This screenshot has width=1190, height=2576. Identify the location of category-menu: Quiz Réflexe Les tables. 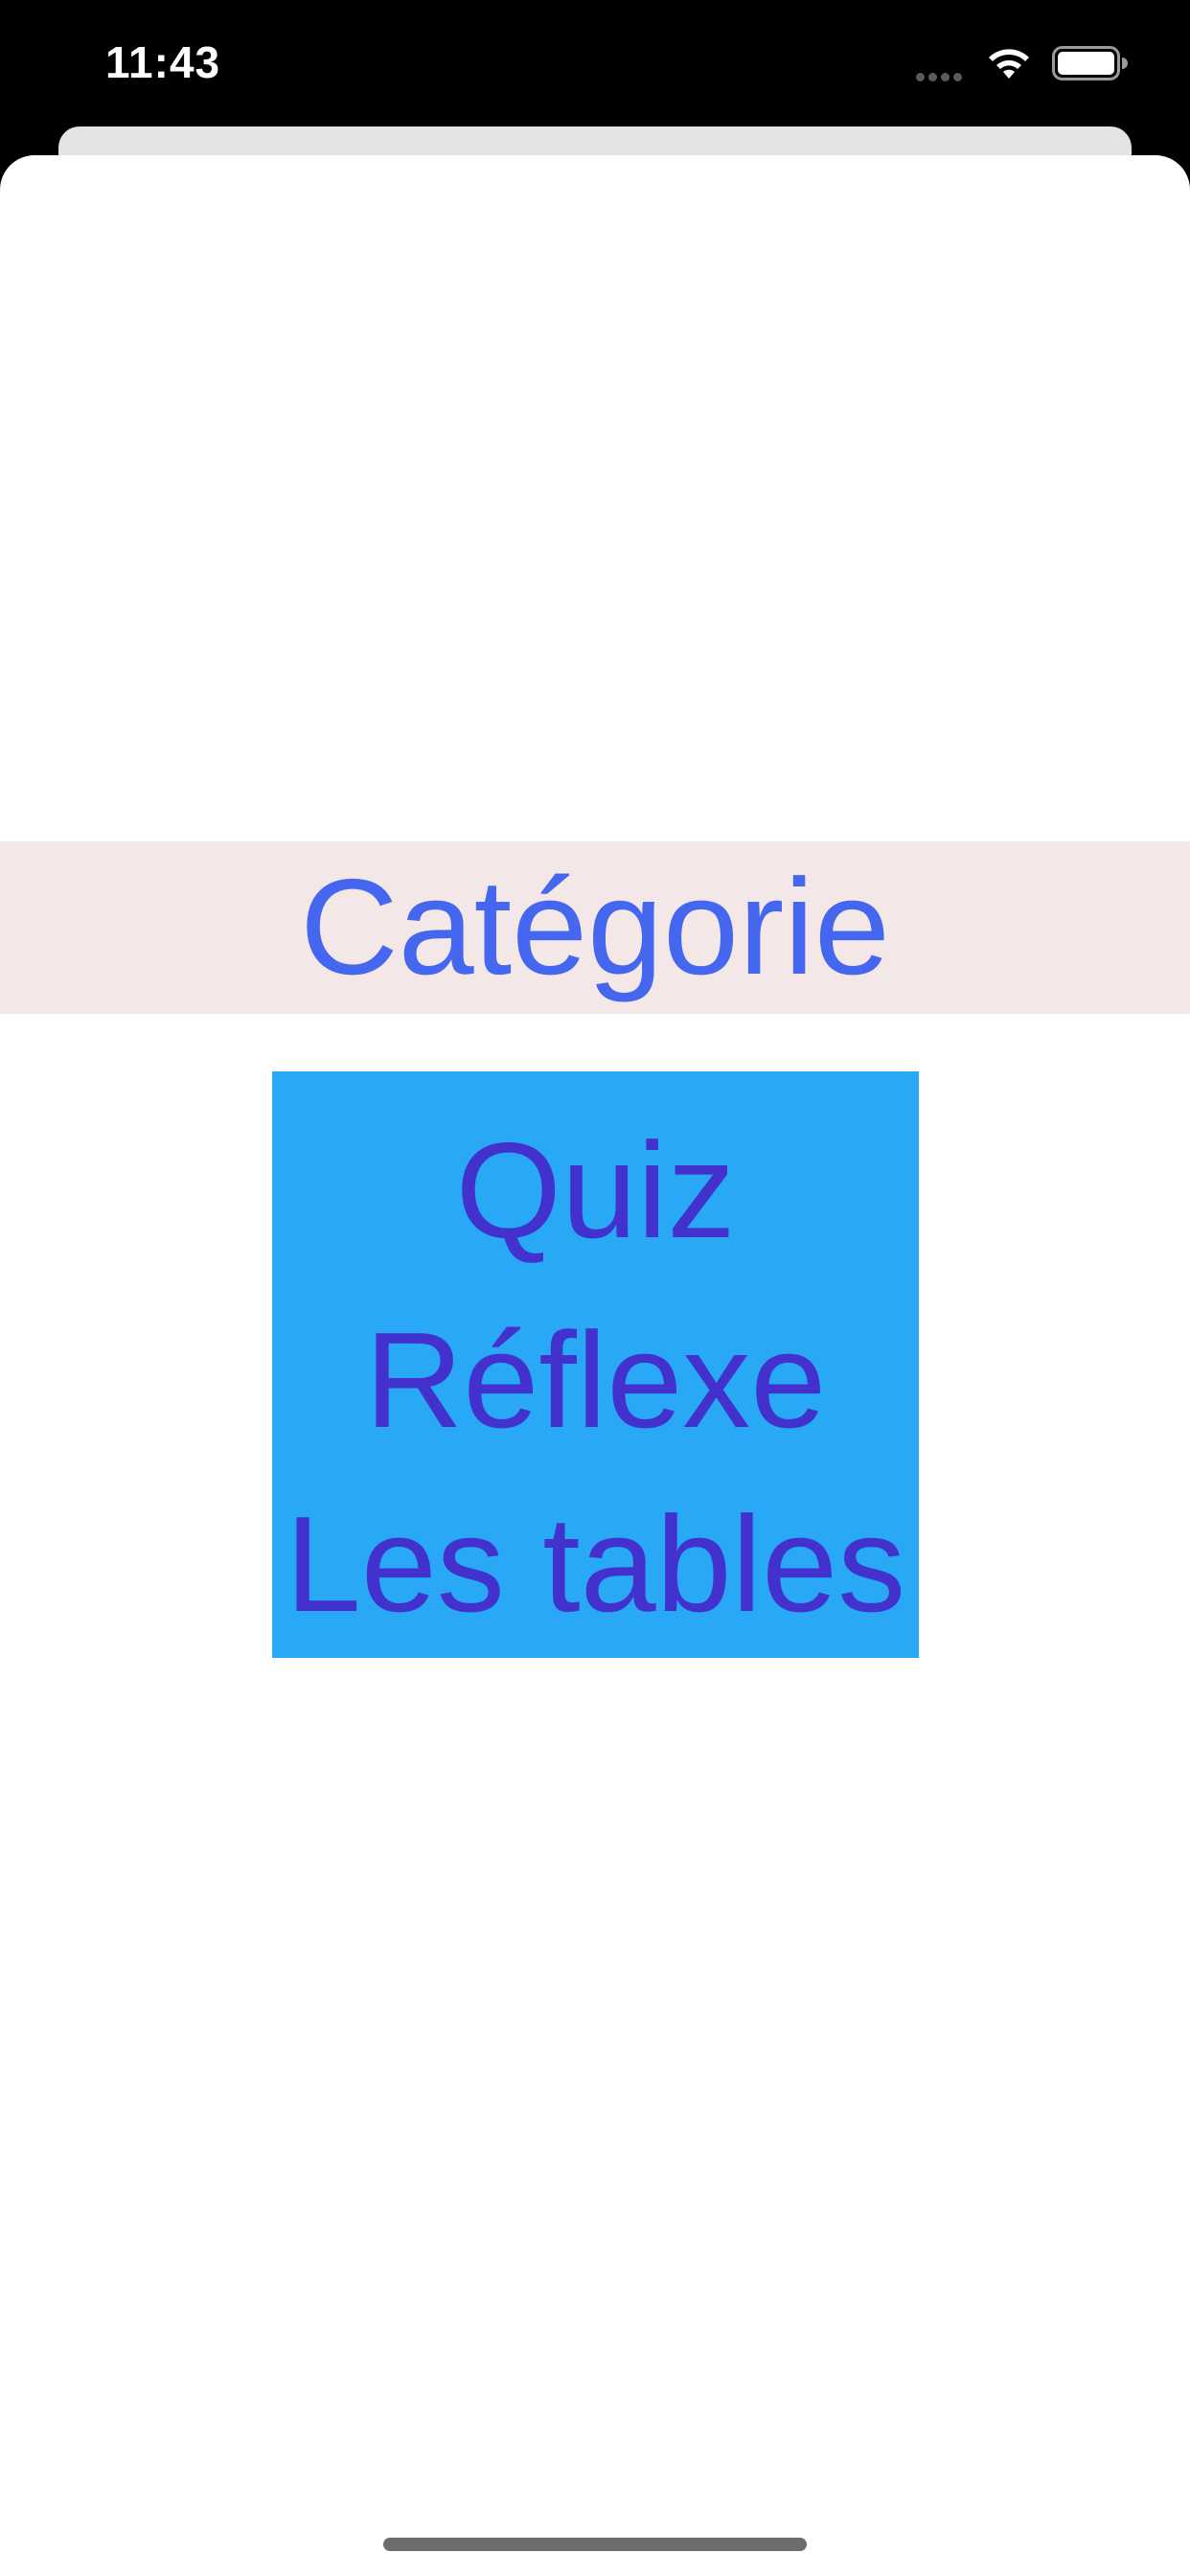
(595, 1364).